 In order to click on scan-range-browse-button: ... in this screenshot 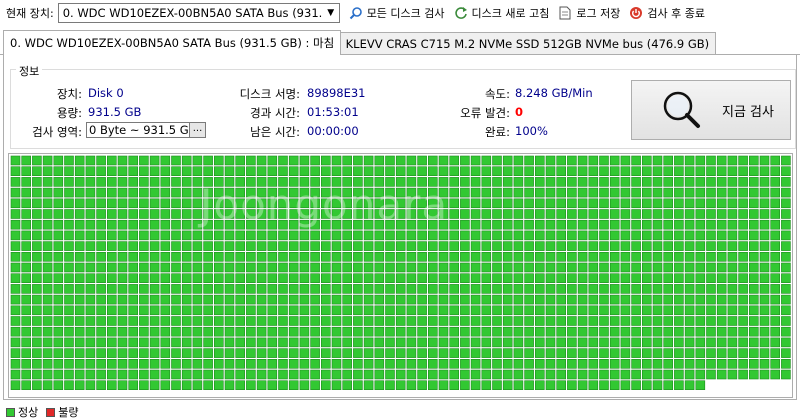, I will do `click(197, 130)`.